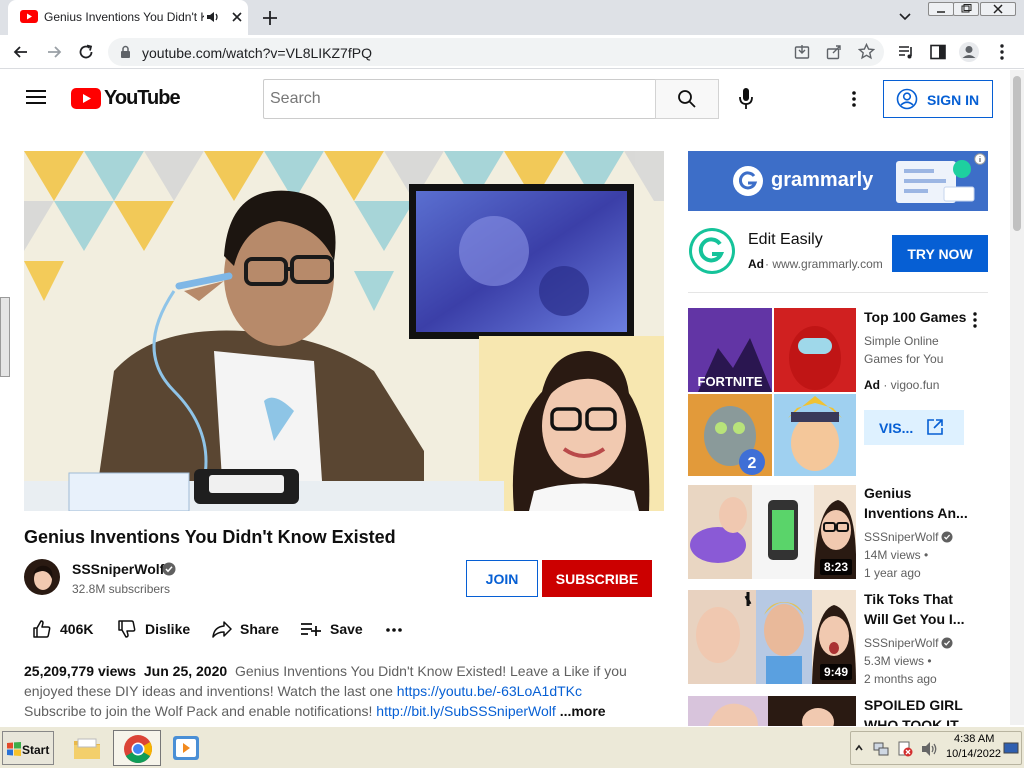  Describe the element at coordinates (802, 52) in the screenshot. I see `install-app-icon` at that location.